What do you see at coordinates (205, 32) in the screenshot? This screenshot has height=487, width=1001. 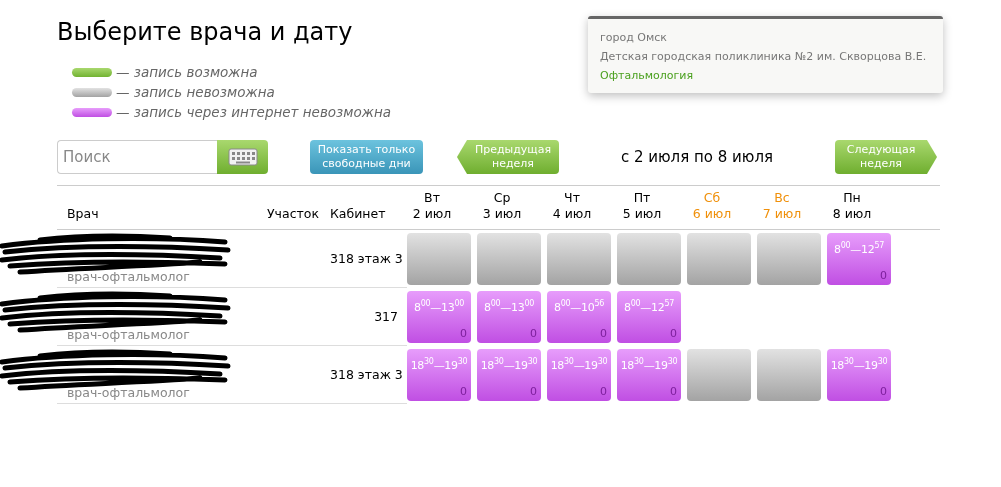 I see `page-title: Выберите врача и дату` at bounding box center [205, 32].